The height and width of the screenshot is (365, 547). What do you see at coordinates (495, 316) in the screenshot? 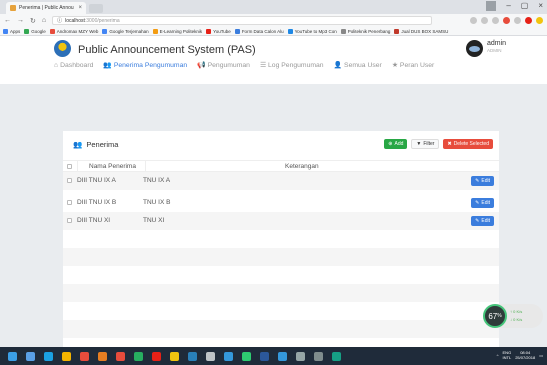
I see `speed-percent: 67%` at bounding box center [495, 316].